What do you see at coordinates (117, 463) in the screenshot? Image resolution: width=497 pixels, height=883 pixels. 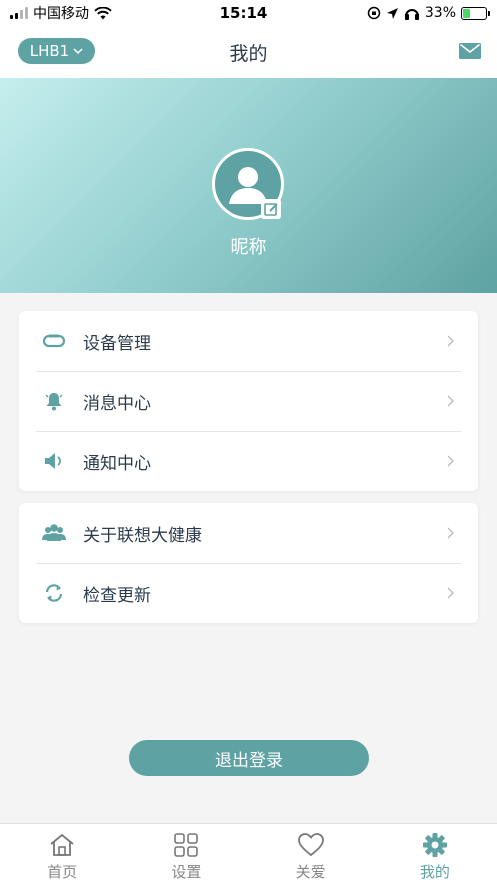 I see `menu-item-label: 通知中心` at bounding box center [117, 463].